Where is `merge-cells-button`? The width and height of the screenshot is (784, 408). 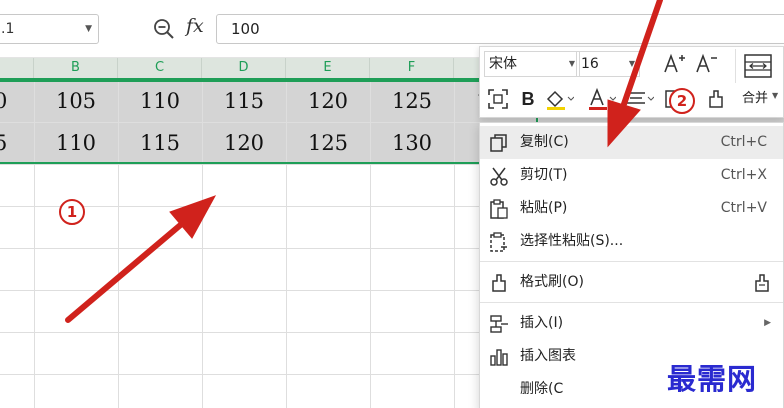 merge-cells-button is located at coordinates (757, 66).